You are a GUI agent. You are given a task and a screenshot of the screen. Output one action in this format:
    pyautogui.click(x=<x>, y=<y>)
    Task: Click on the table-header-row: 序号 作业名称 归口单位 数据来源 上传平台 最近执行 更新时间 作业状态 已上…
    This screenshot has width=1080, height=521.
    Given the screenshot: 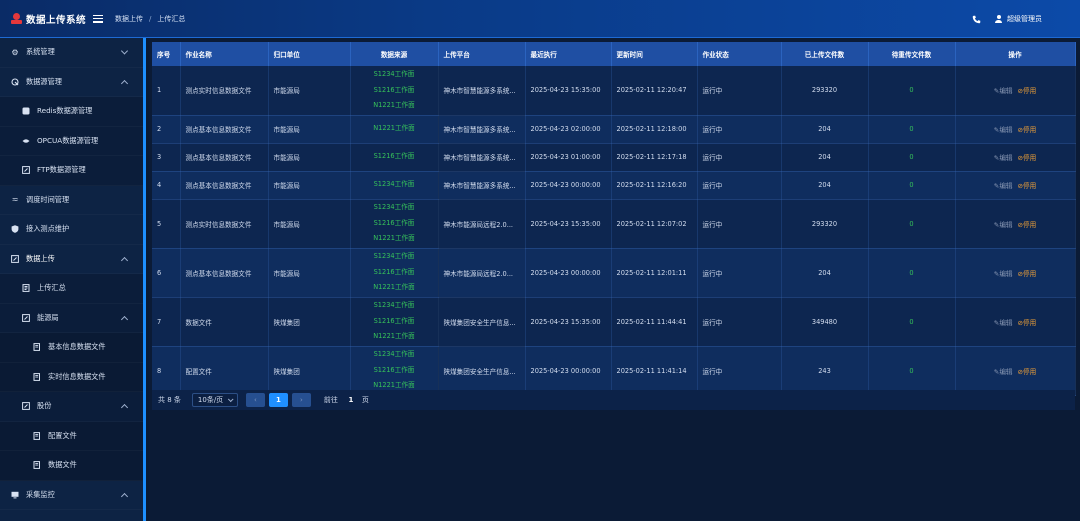 What is the action you would take?
    pyautogui.click(x=614, y=54)
    